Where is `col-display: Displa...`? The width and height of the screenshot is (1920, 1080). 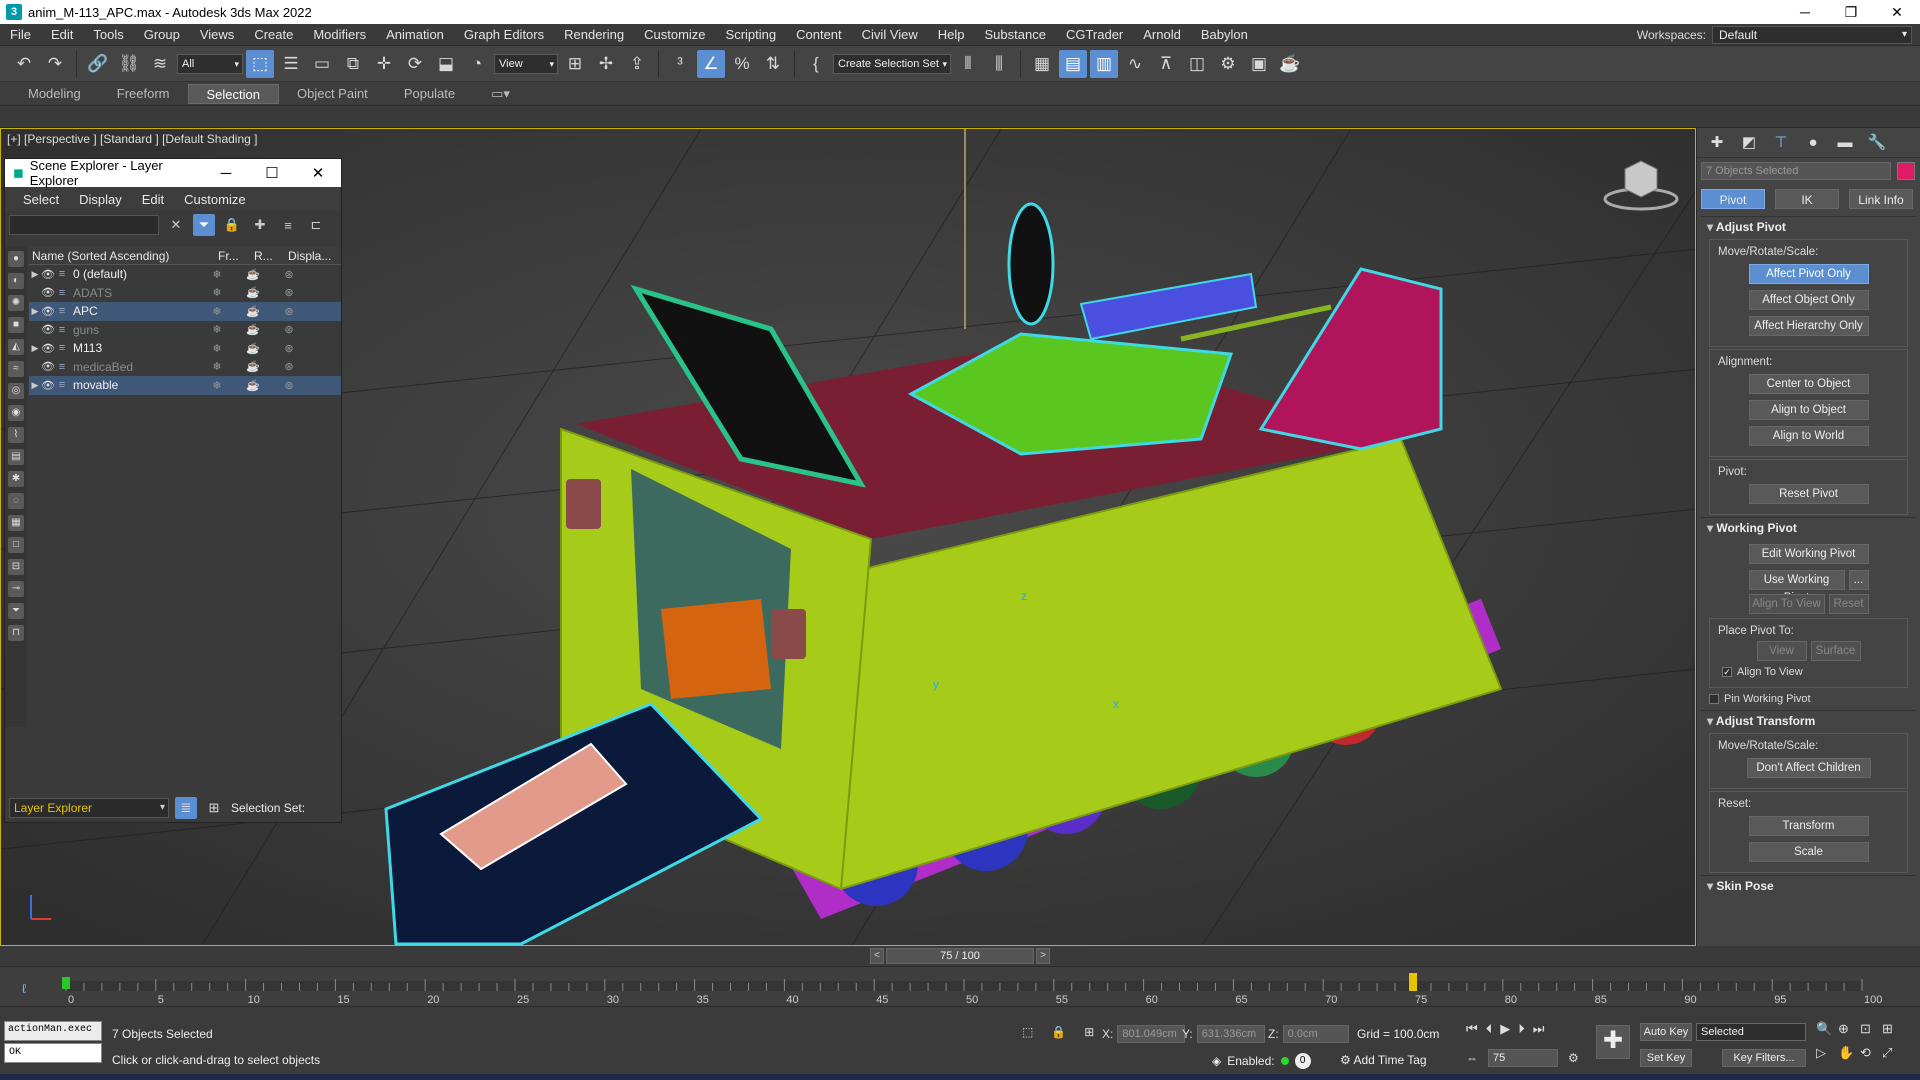
col-display: Displa... is located at coordinates (310, 255).